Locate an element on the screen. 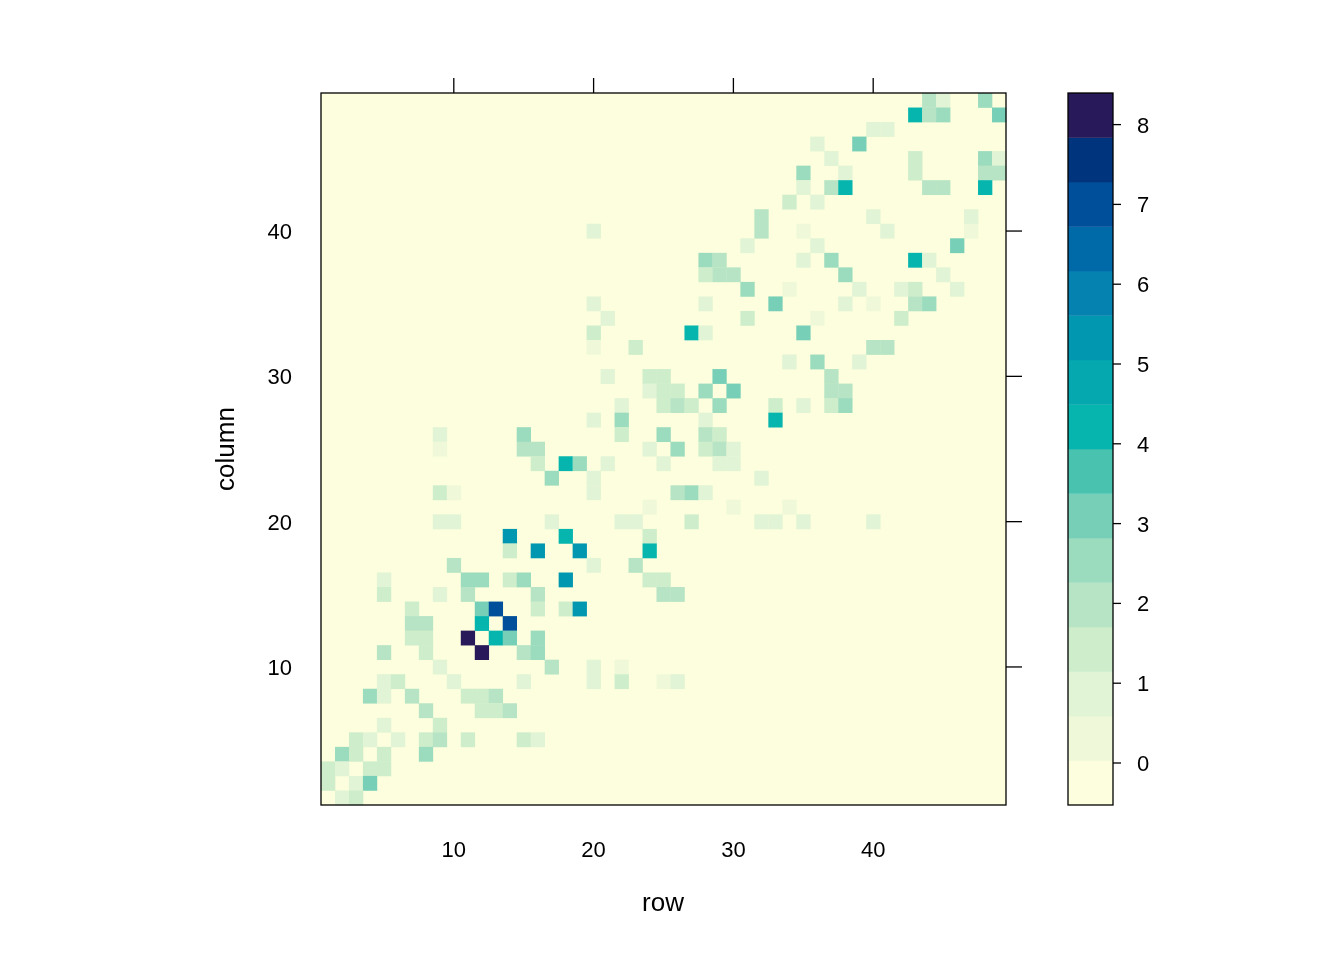  colorbar-label: 6 is located at coordinates (1143, 285).